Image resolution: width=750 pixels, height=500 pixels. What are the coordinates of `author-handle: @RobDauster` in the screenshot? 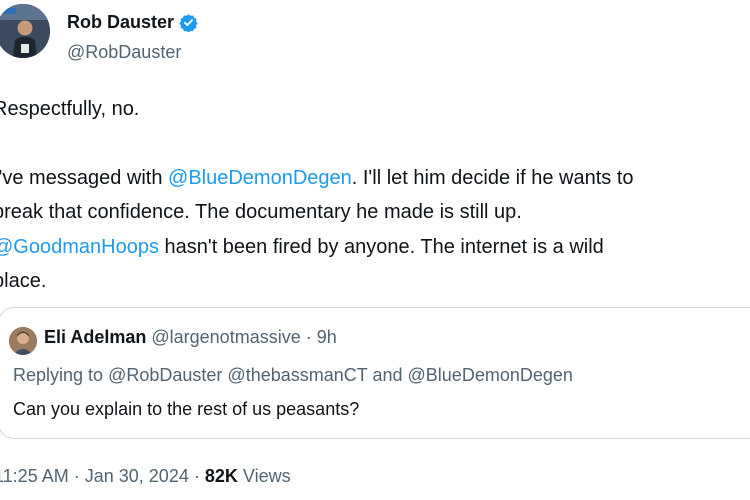 It's located at (124, 52).